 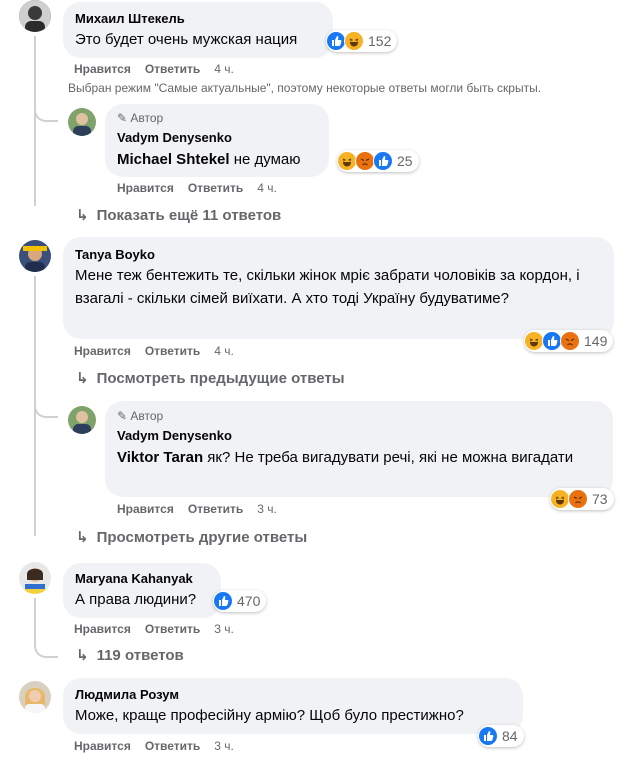 I want to click on reaction-count: 470, so click(x=249, y=601).